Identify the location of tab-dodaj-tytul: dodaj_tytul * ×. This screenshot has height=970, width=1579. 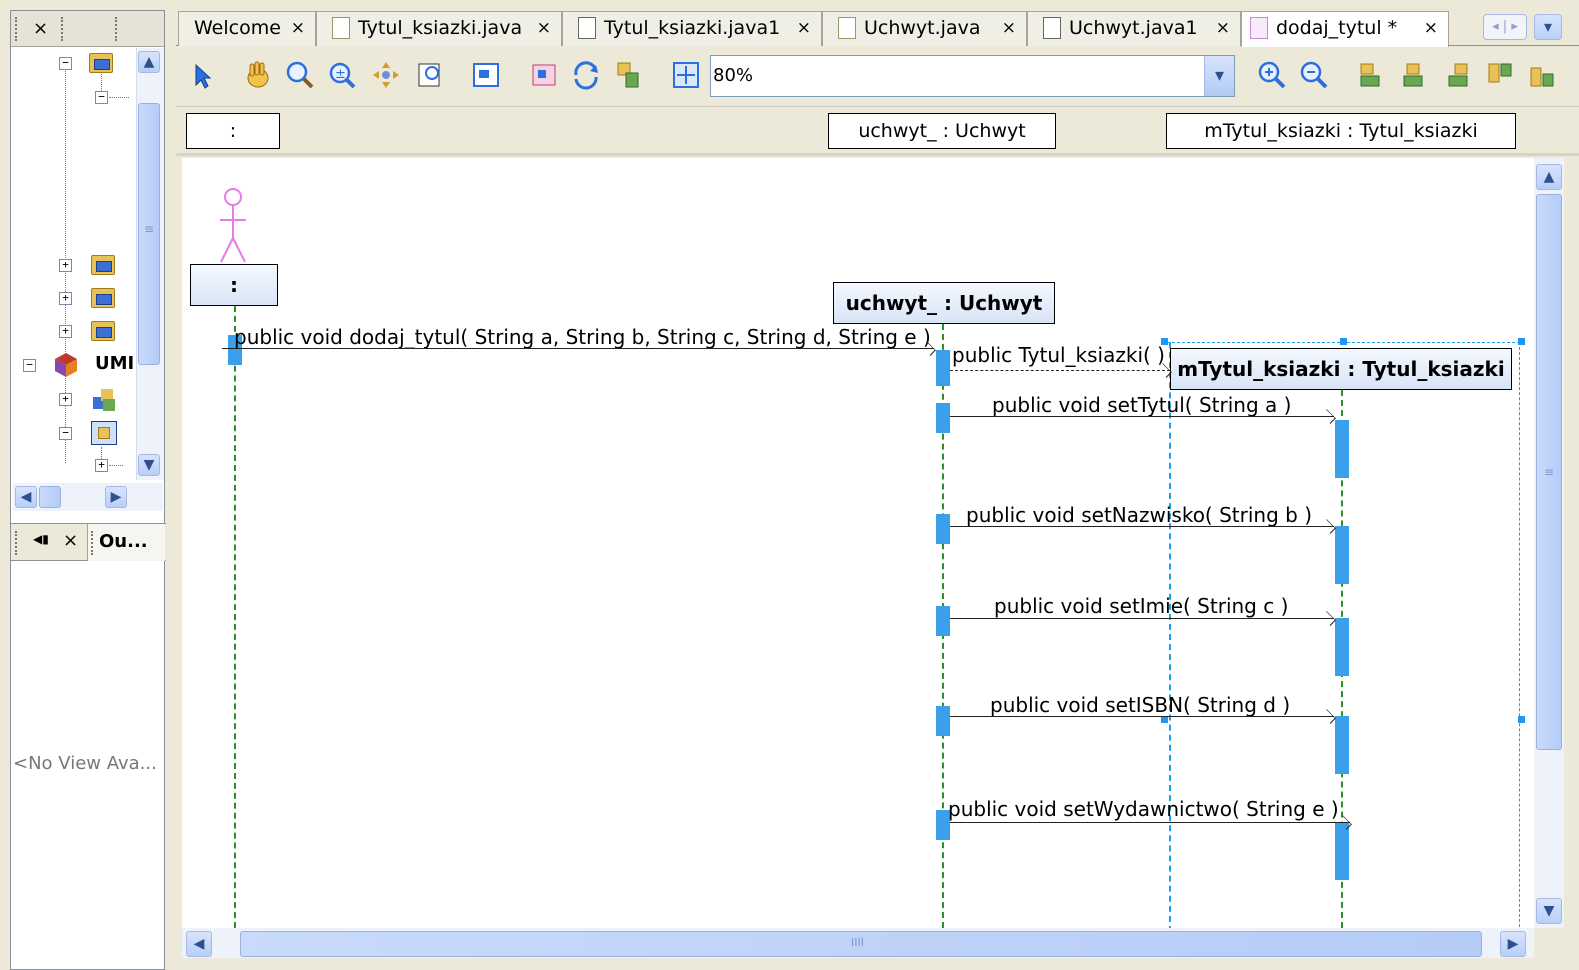
(1345, 29).